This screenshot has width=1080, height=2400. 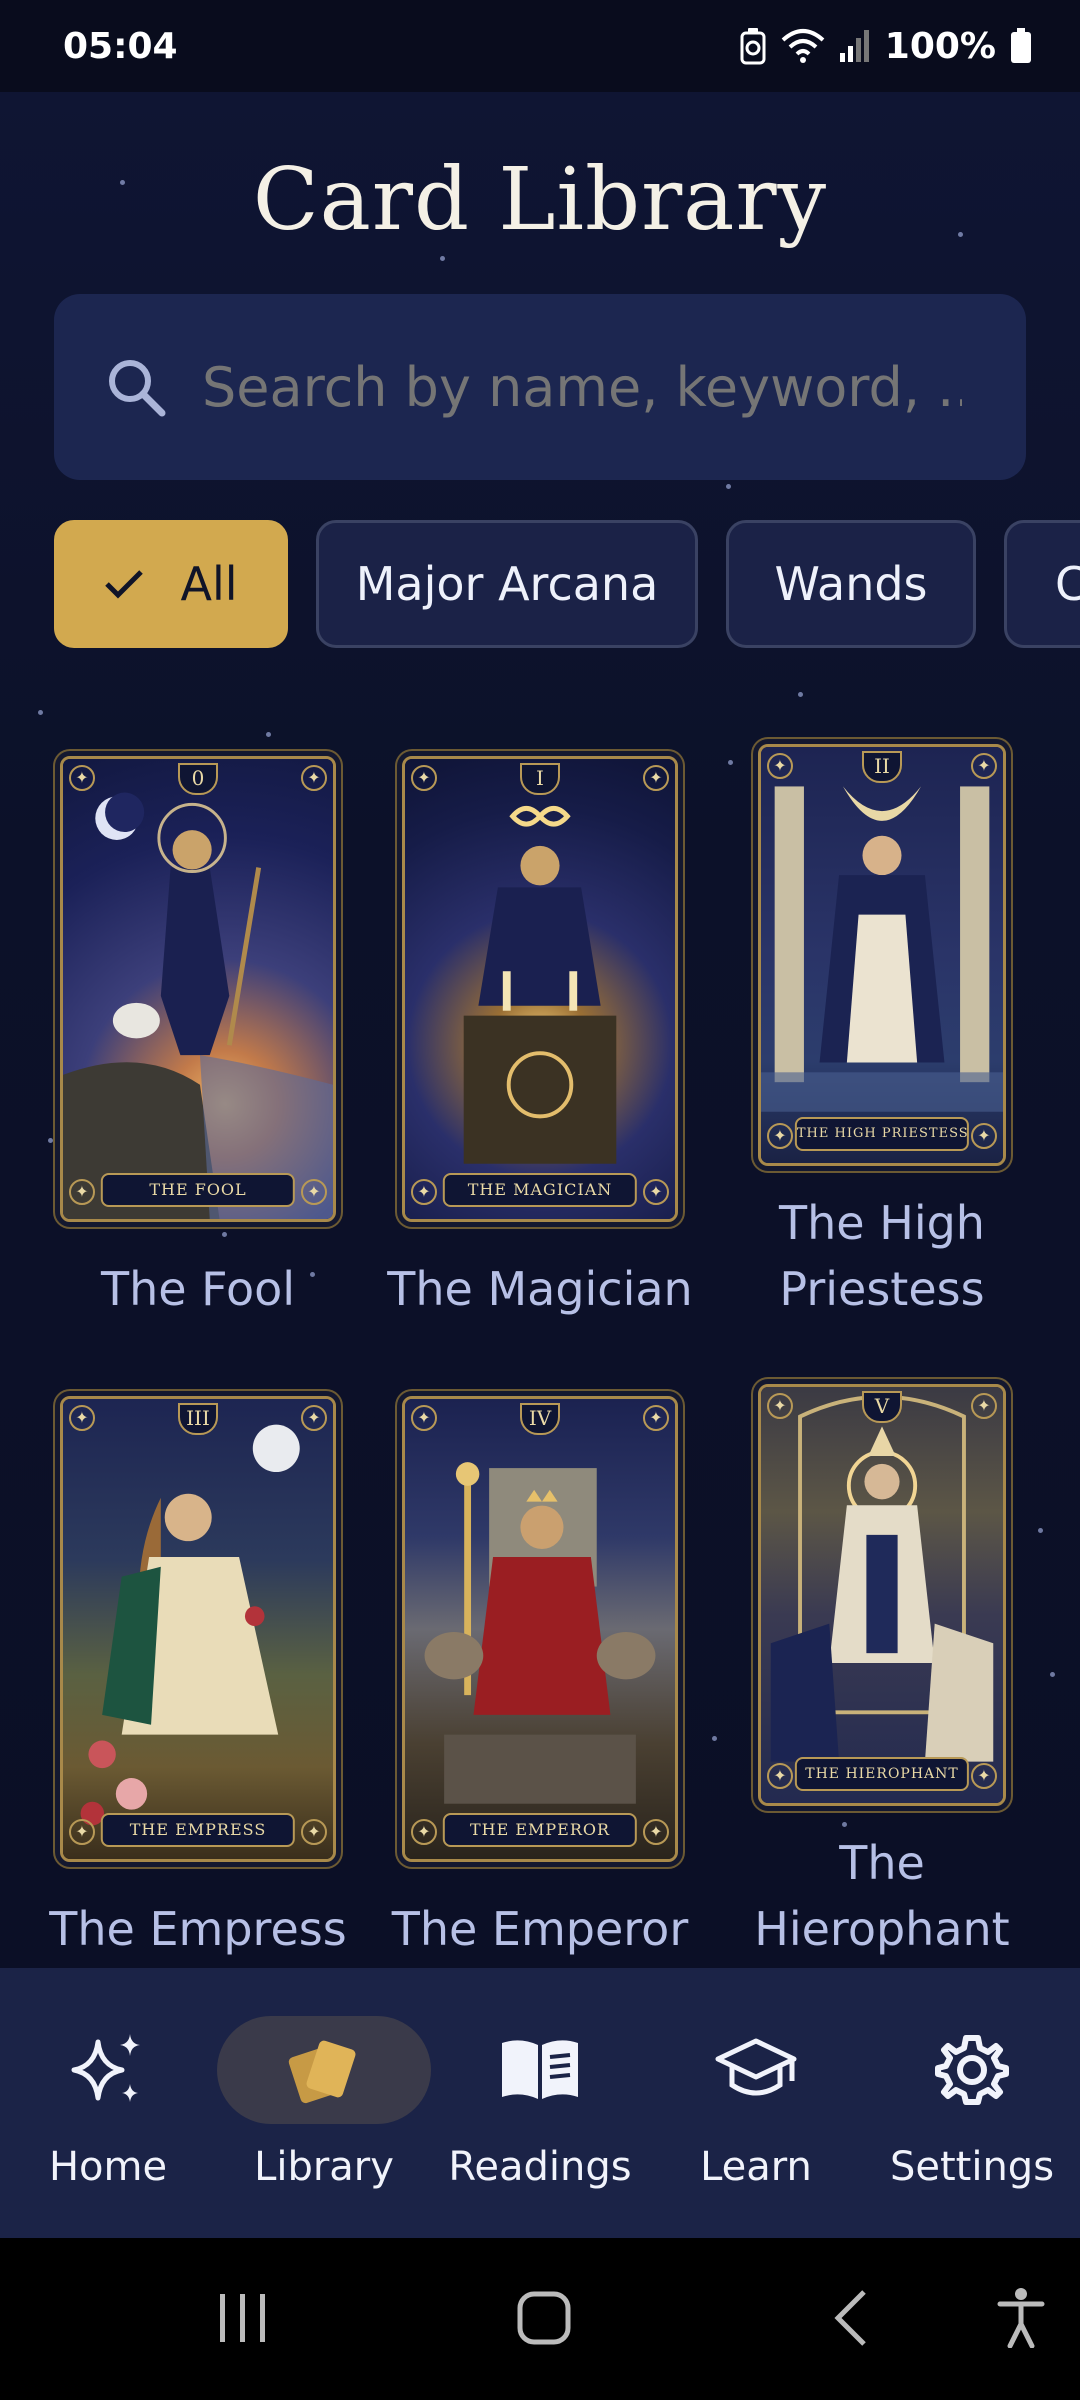 What do you see at coordinates (756, 2167) in the screenshot?
I see `nav-label: Learn` at bounding box center [756, 2167].